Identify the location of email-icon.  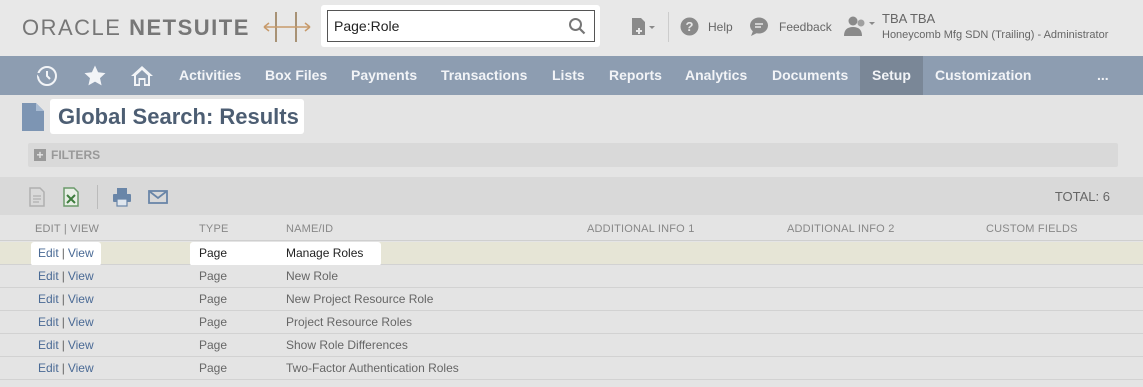
(158, 197).